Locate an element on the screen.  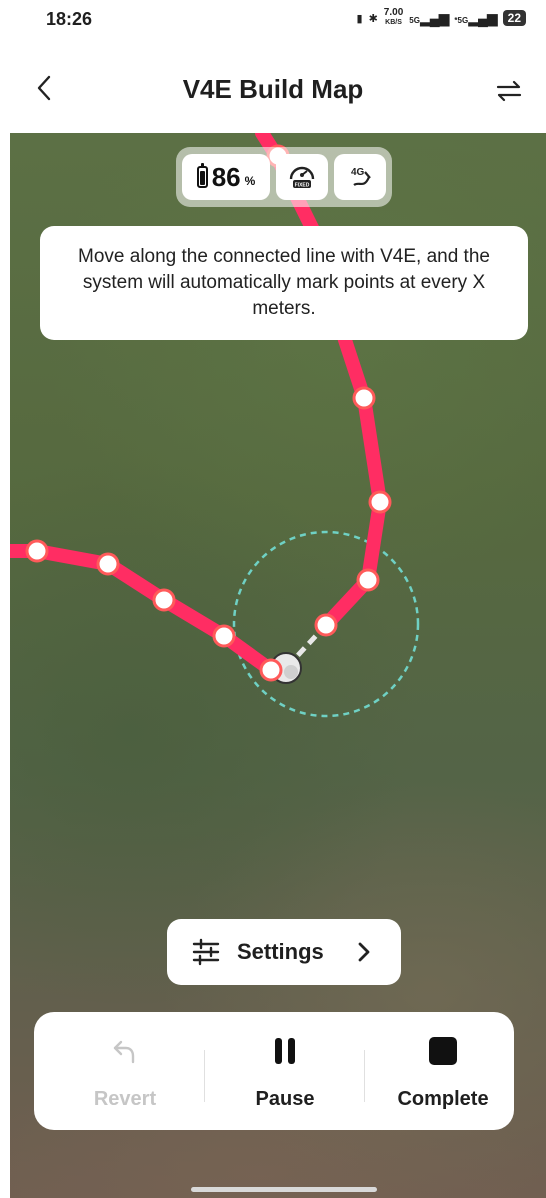
device-status-bar: 86 % FIXED 4G is located at coordinates (284, 177).